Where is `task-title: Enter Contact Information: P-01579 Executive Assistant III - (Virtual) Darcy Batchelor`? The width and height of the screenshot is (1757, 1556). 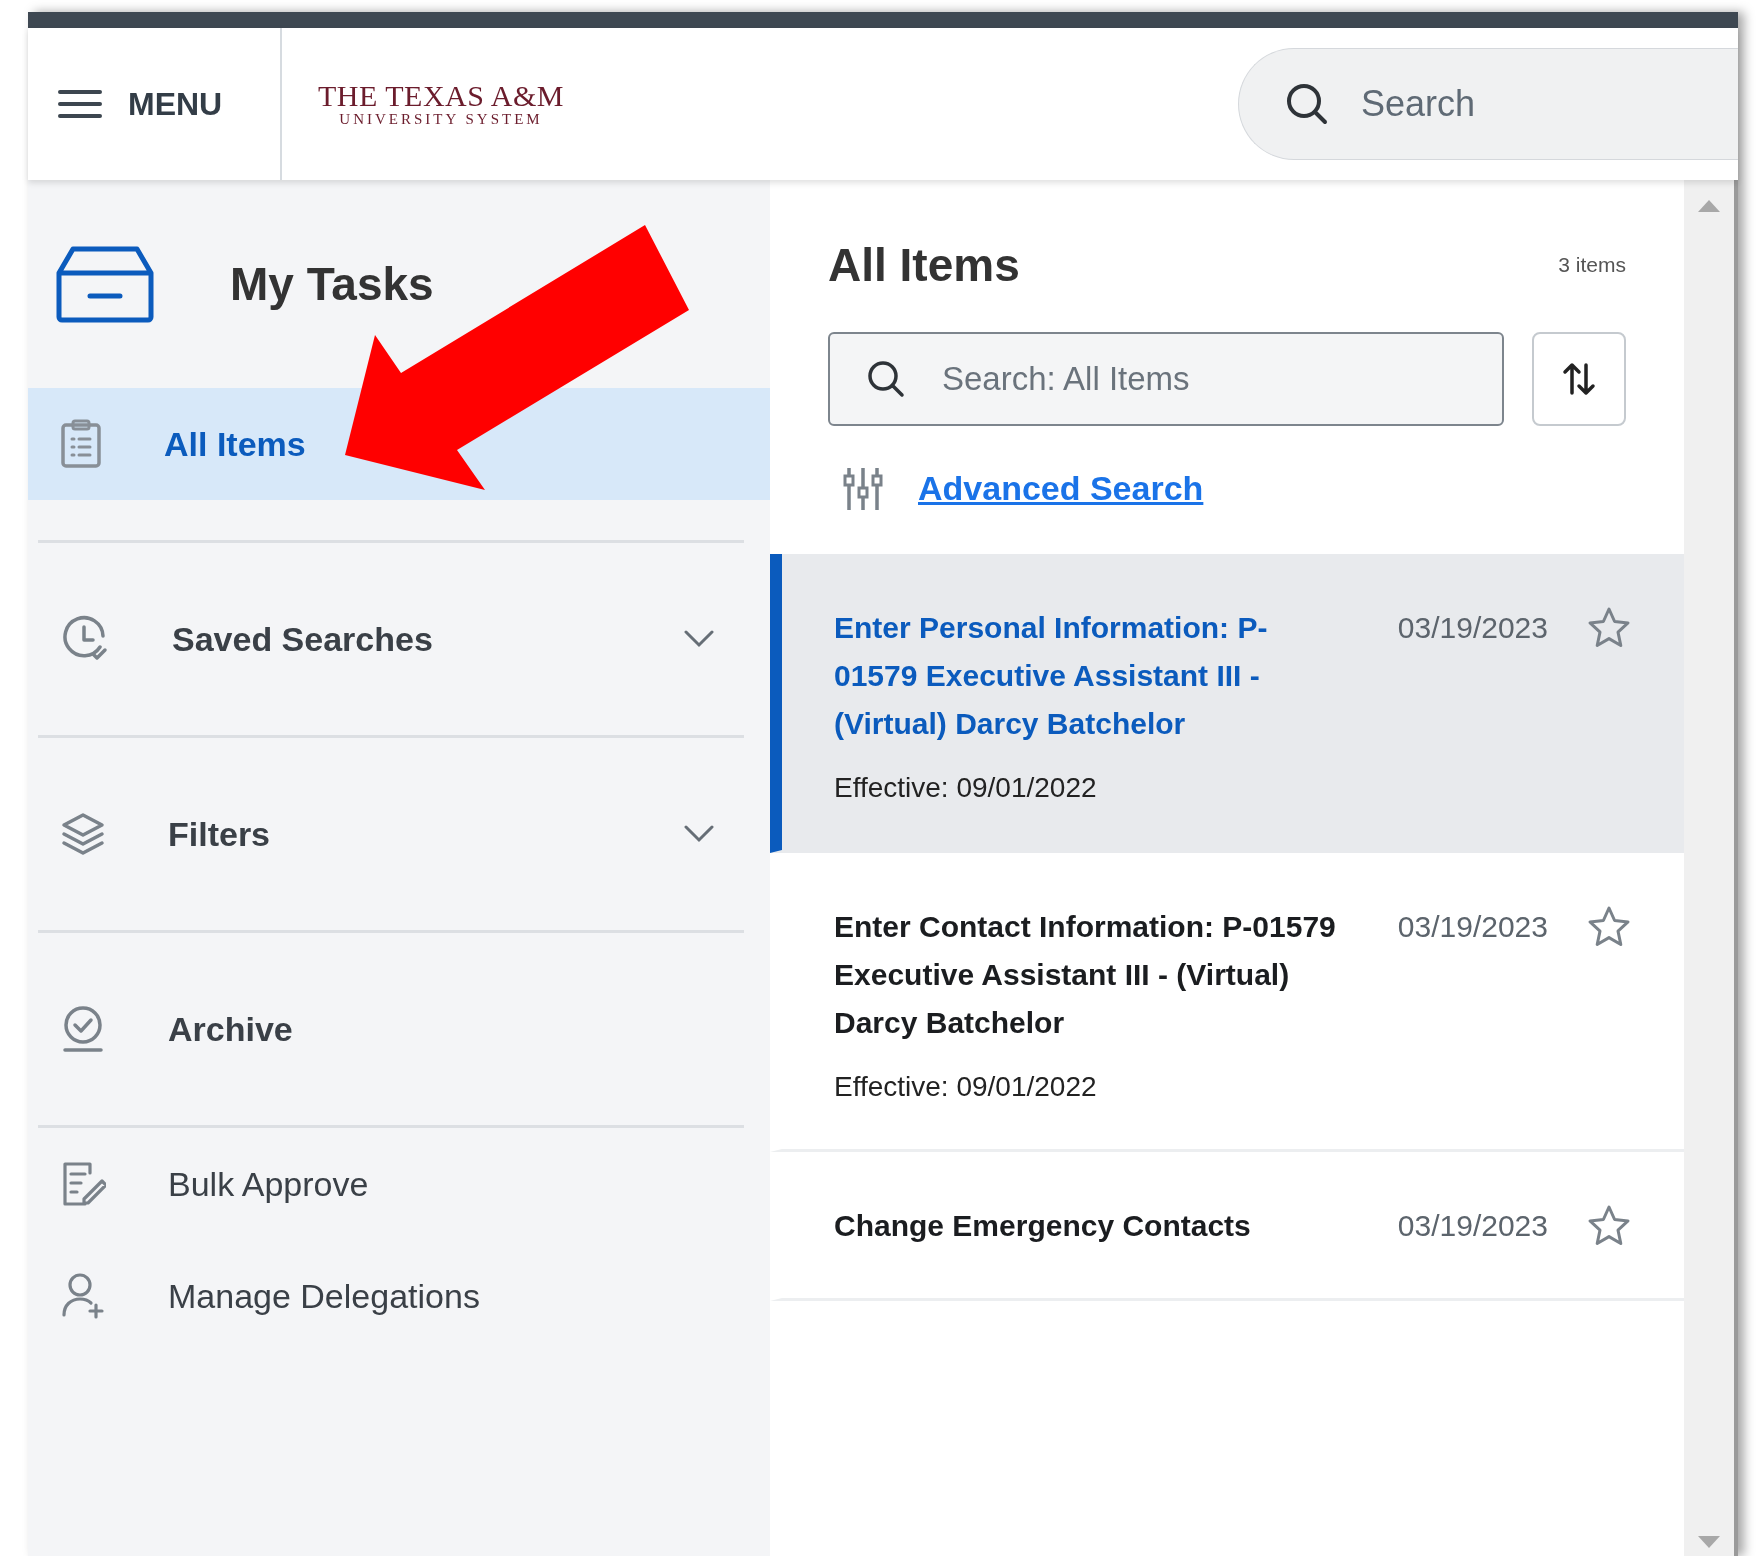
task-title: Enter Contact Information: P-01579 Executive Assistant III - (Virtual) Darcy Batchelor is located at coordinates (1085, 975).